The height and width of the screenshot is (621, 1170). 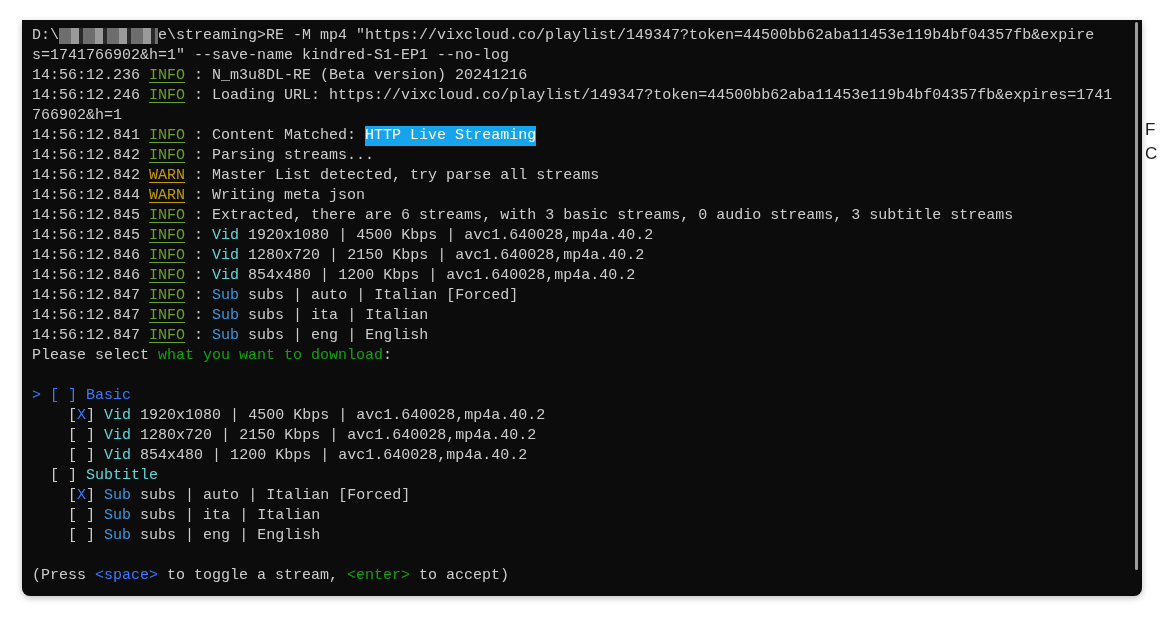 I want to click on terminal-line: 766902&h=1, so click(x=77, y=116).